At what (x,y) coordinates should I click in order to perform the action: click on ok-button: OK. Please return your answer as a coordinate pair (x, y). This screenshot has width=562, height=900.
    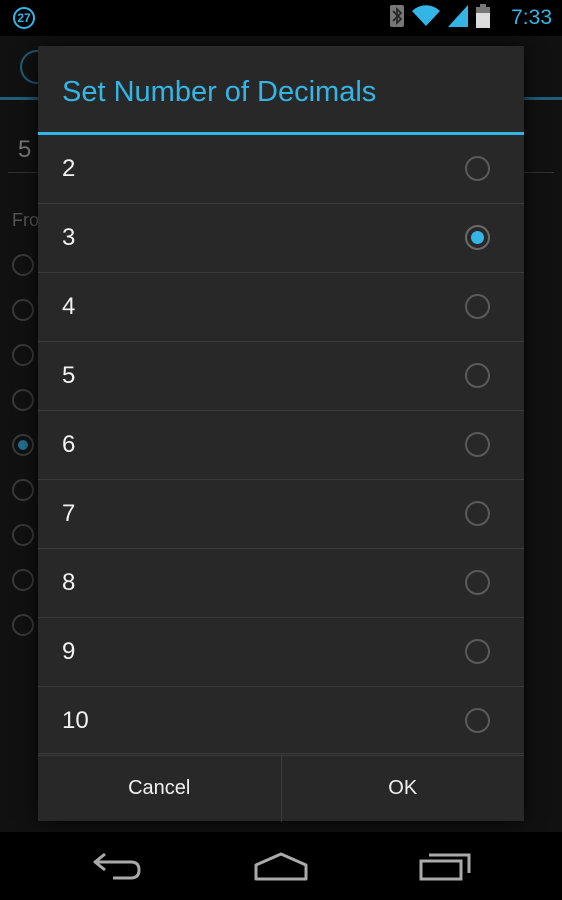
    Looking at the image, I should click on (402, 788).